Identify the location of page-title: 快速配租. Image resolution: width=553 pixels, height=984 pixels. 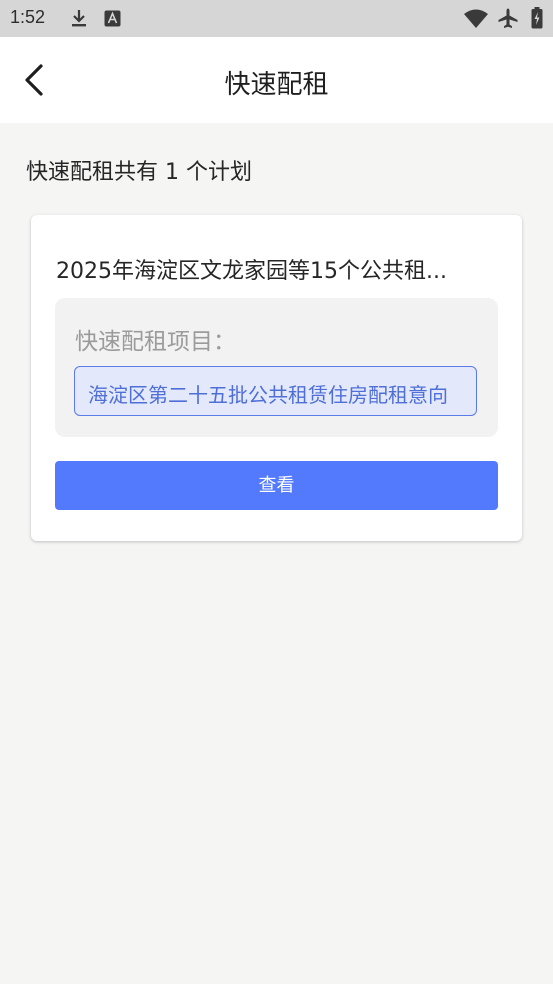
(276, 85).